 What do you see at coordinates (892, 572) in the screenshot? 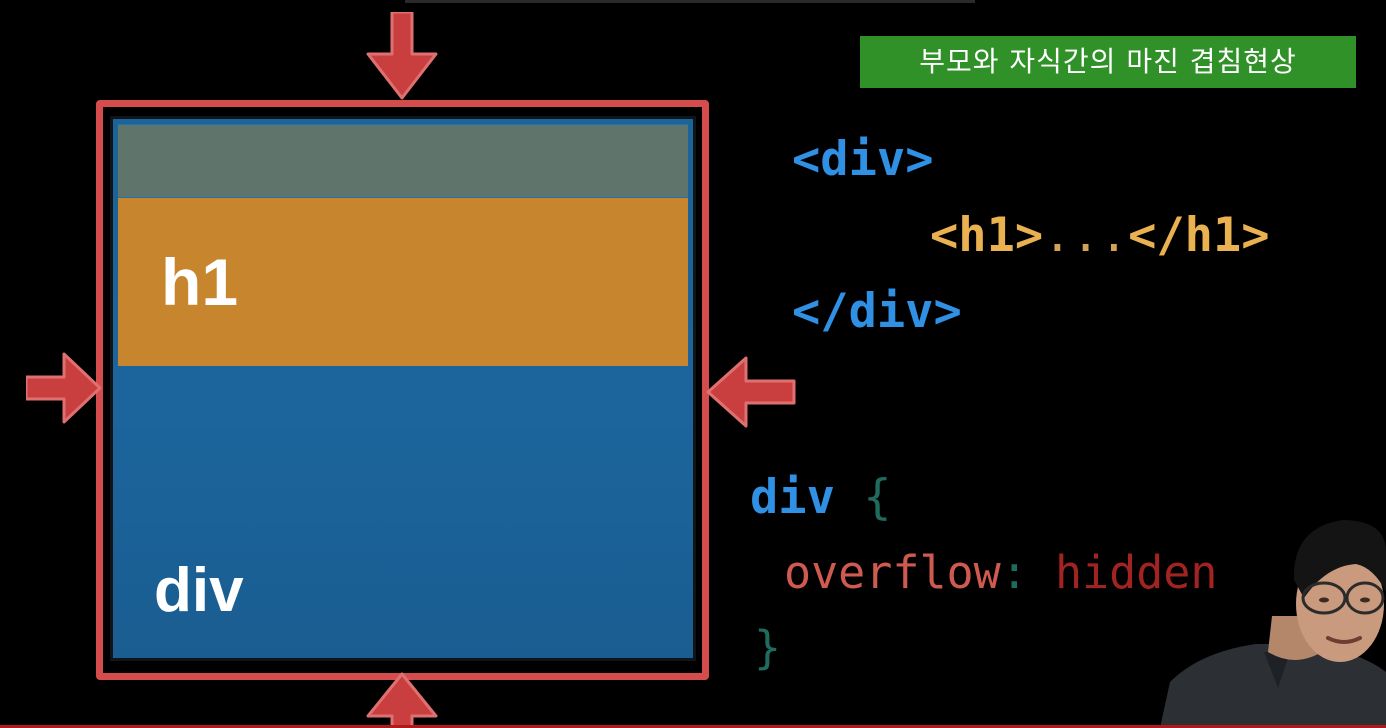
I see `css-property: overflow` at bounding box center [892, 572].